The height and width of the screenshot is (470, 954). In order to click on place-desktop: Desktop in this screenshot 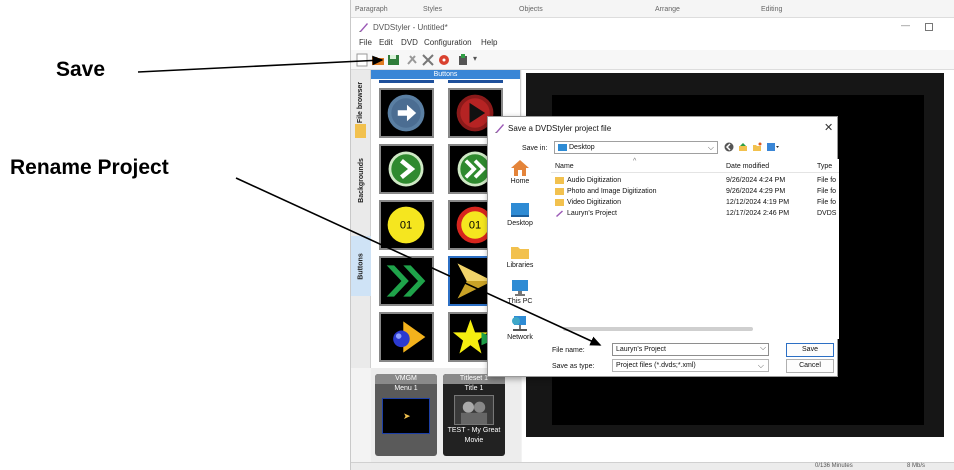, I will do `click(520, 214)`.